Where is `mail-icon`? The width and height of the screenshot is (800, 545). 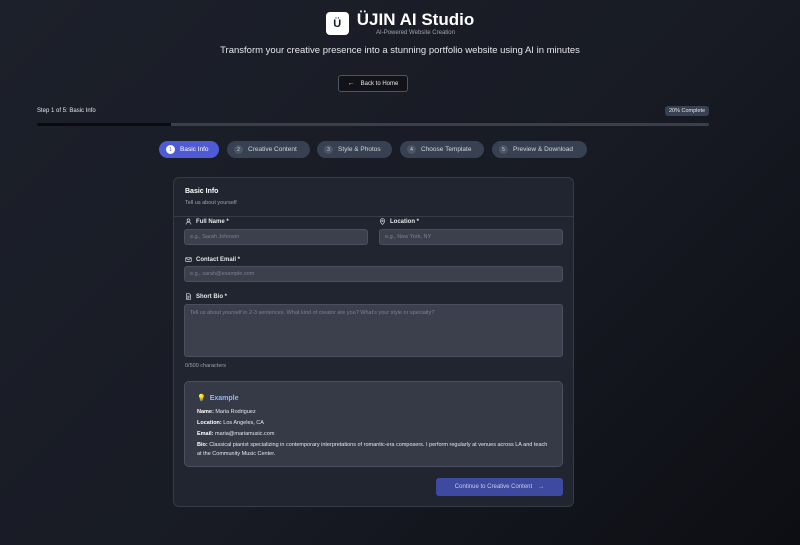 mail-icon is located at coordinates (188, 259).